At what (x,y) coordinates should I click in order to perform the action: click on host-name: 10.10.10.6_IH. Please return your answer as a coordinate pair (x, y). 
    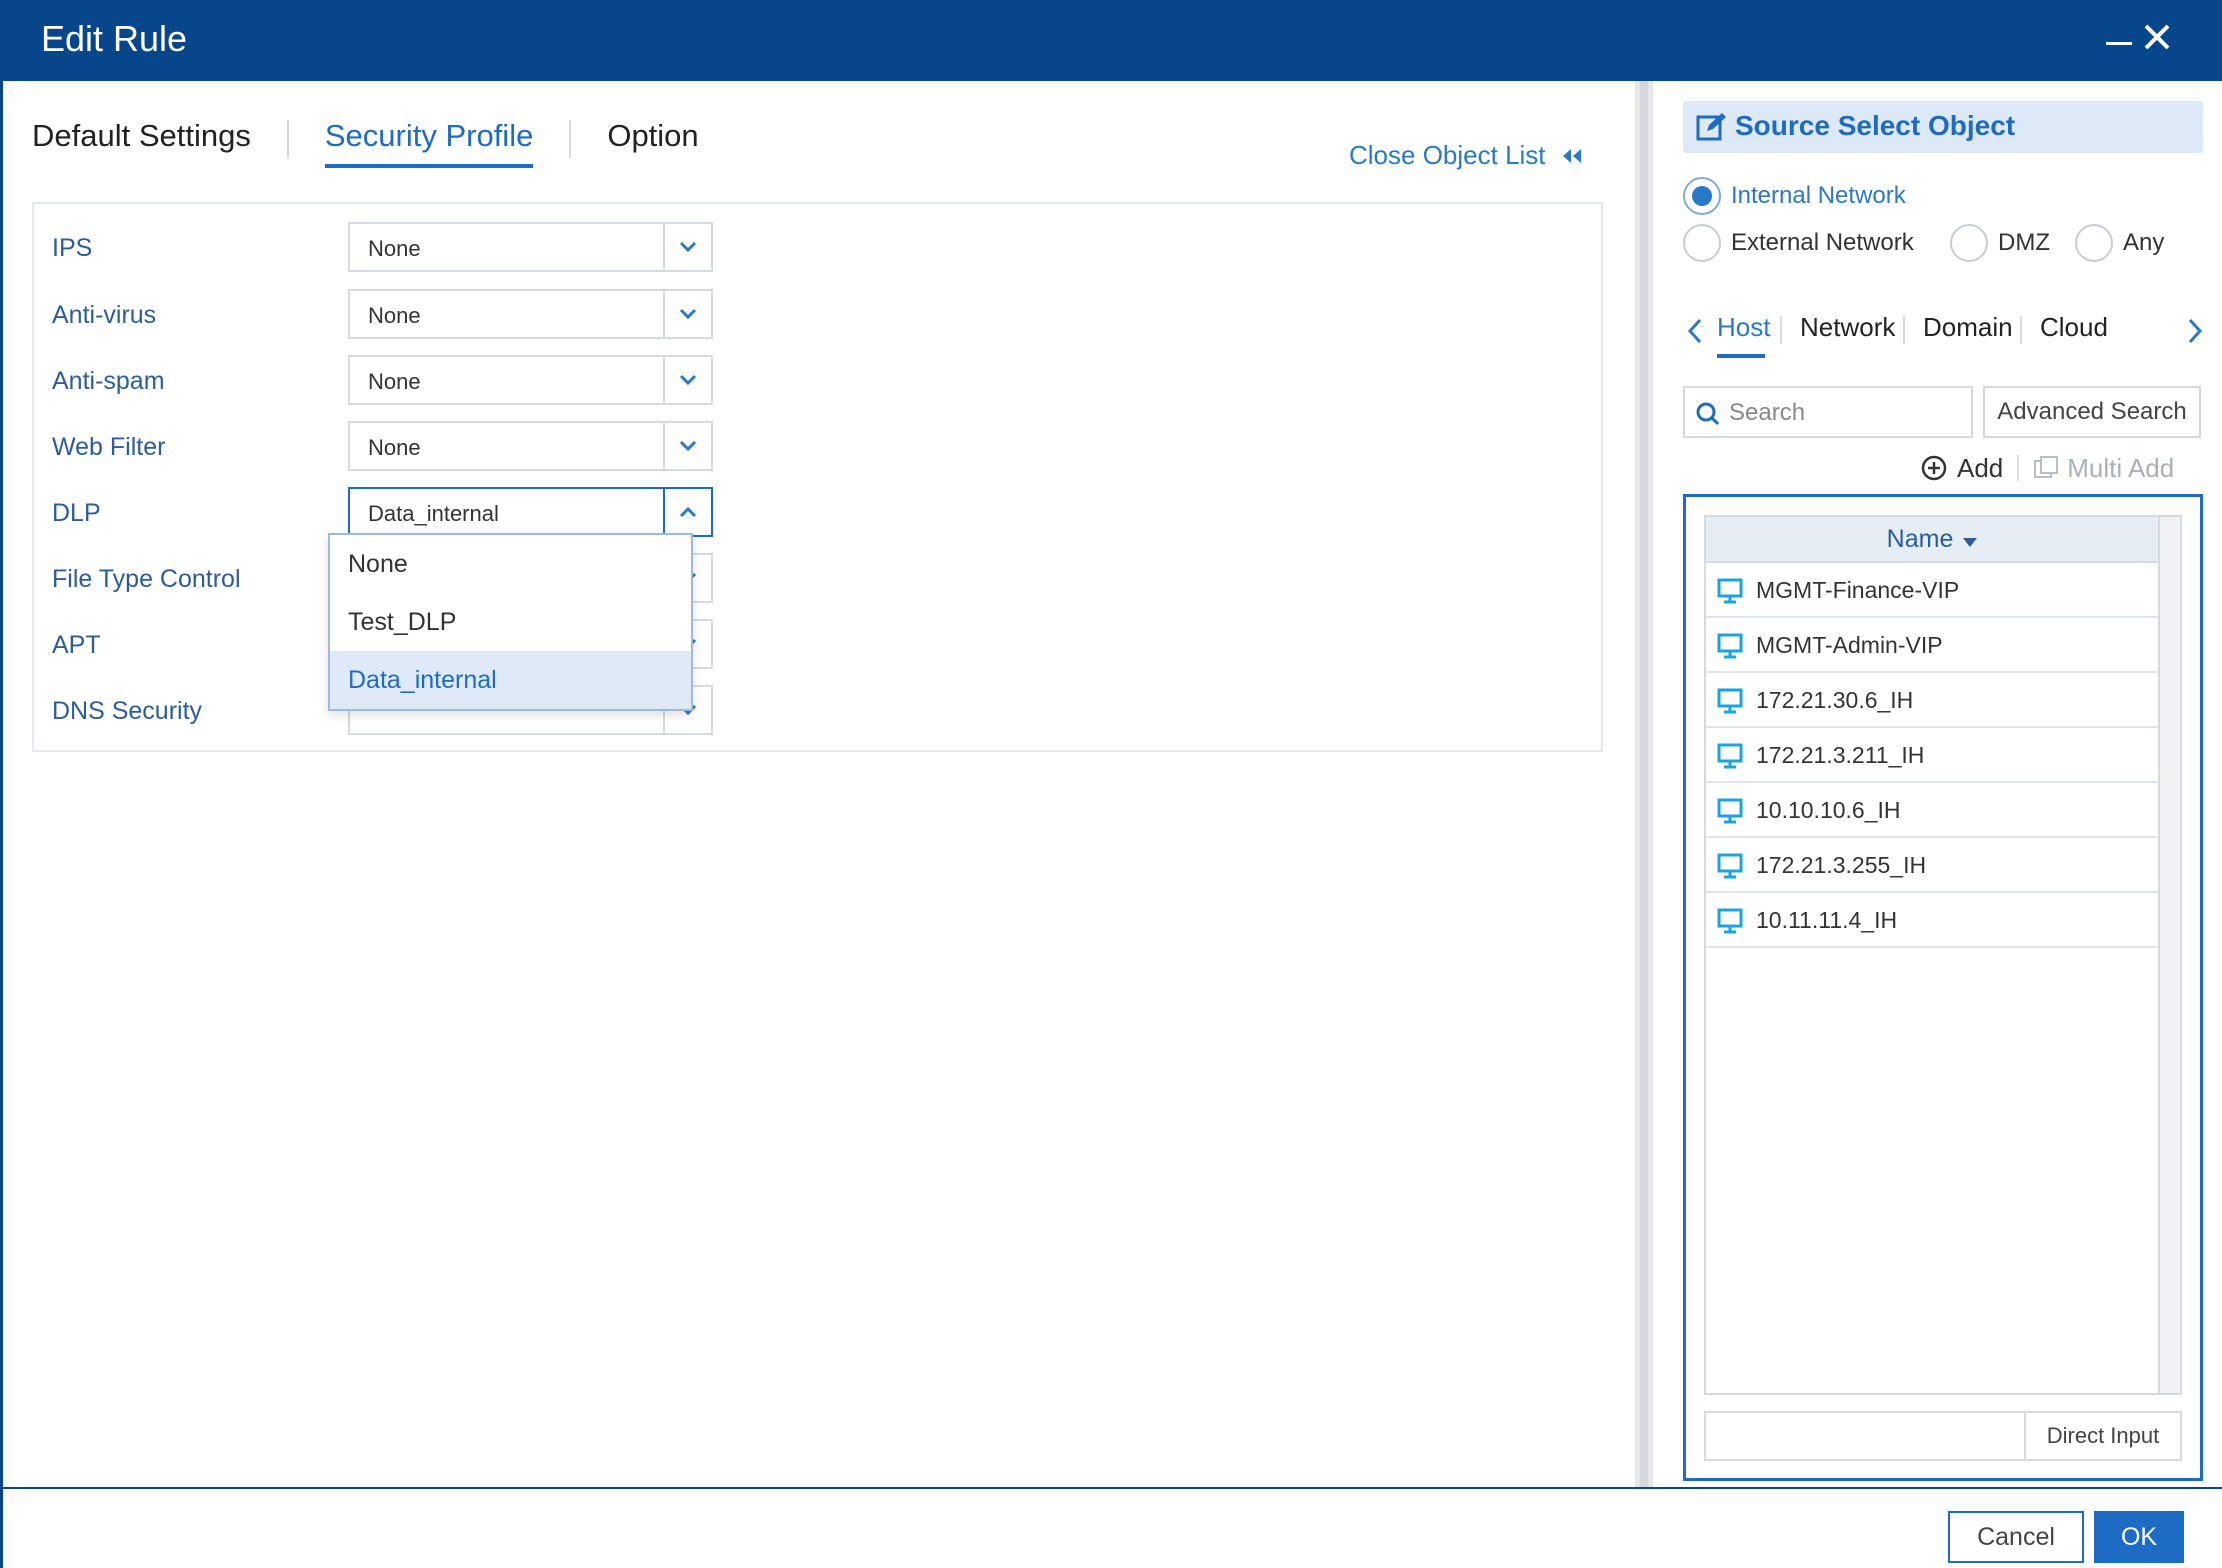
    Looking at the image, I should click on (1828, 810).